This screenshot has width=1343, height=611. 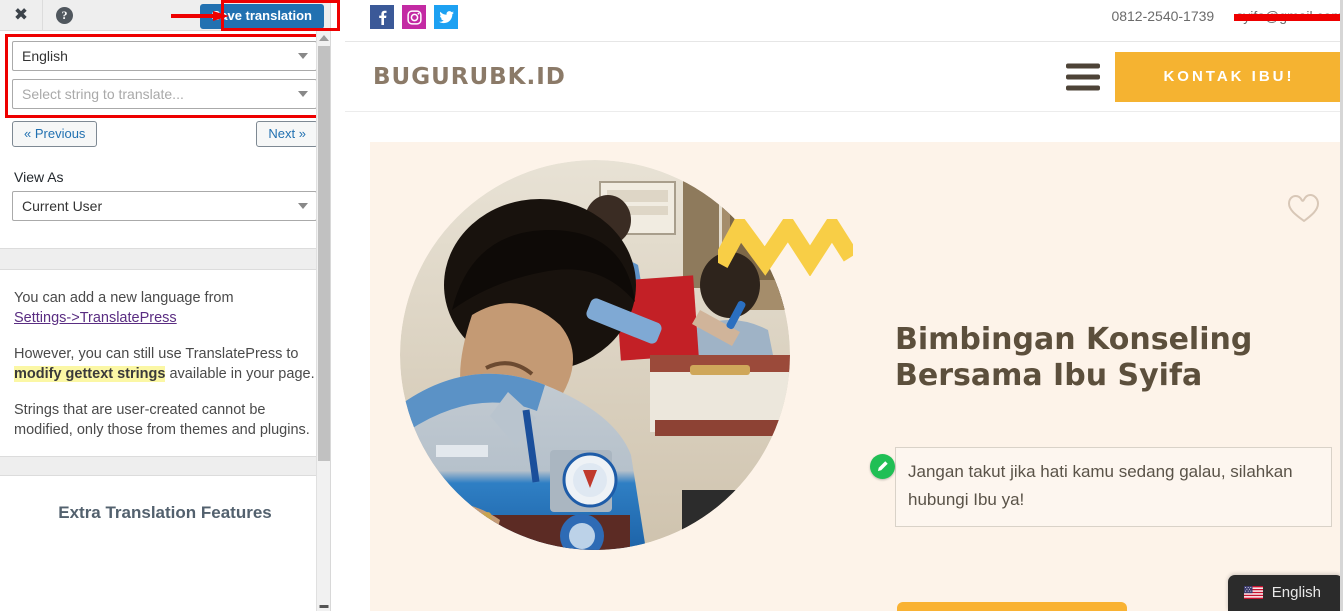 What do you see at coordinates (55, 134) in the screenshot?
I see `previous-string-button: « Previous` at bounding box center [55, 134].